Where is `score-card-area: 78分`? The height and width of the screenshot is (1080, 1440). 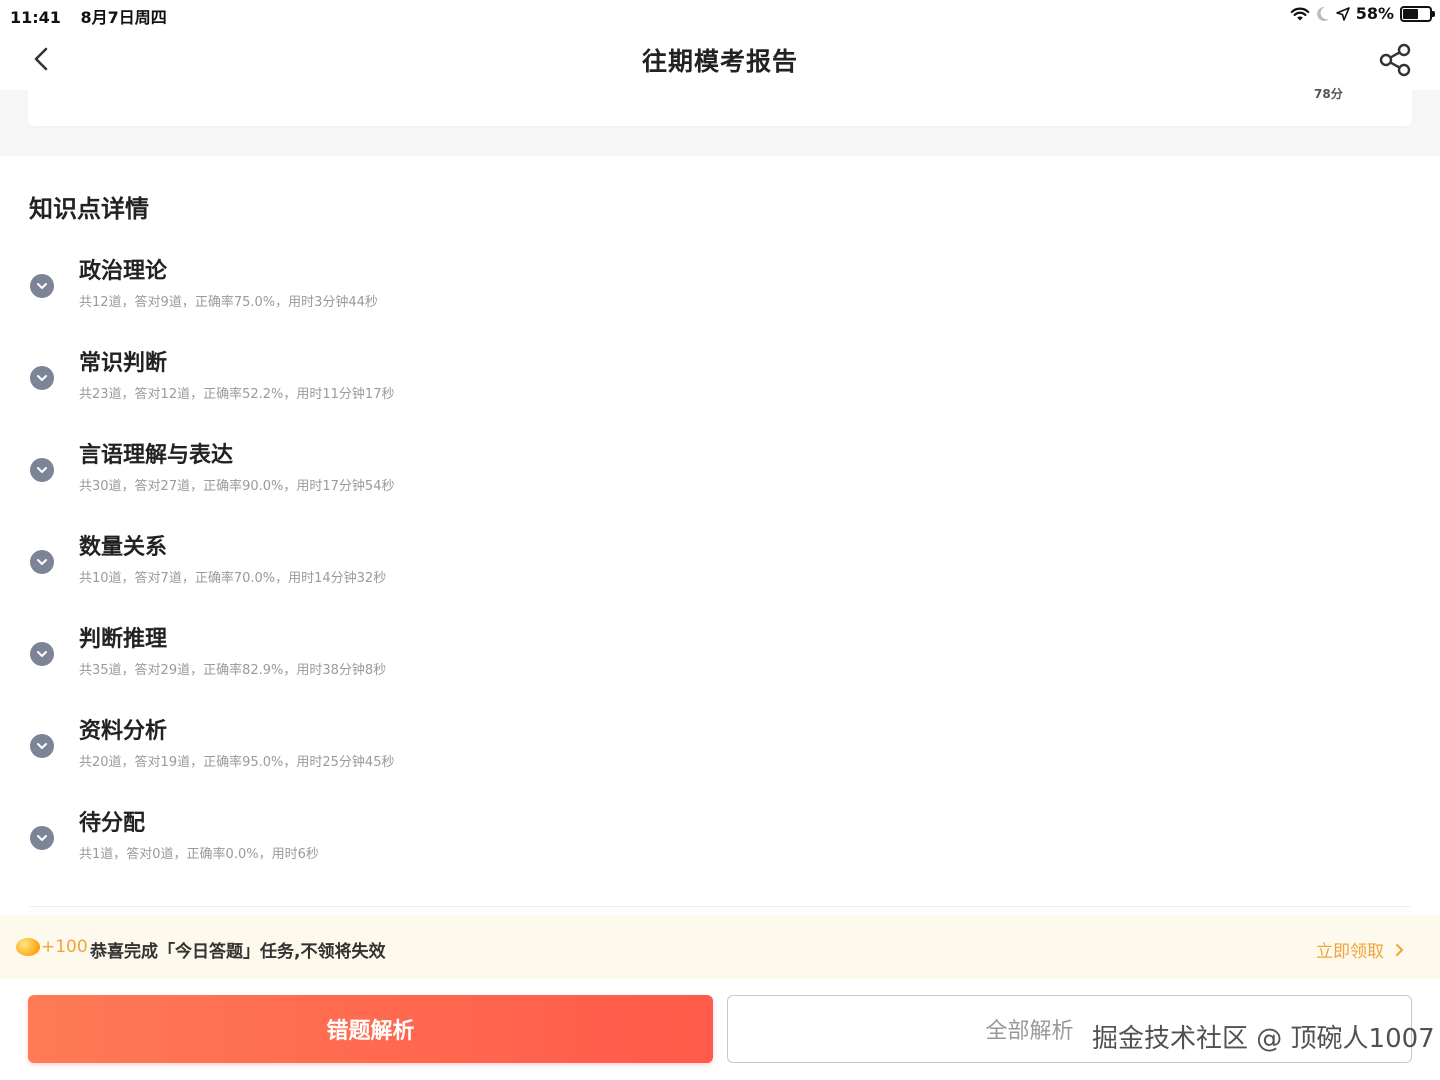
score-card-area: 78分 is located at coordinates (720, 121).